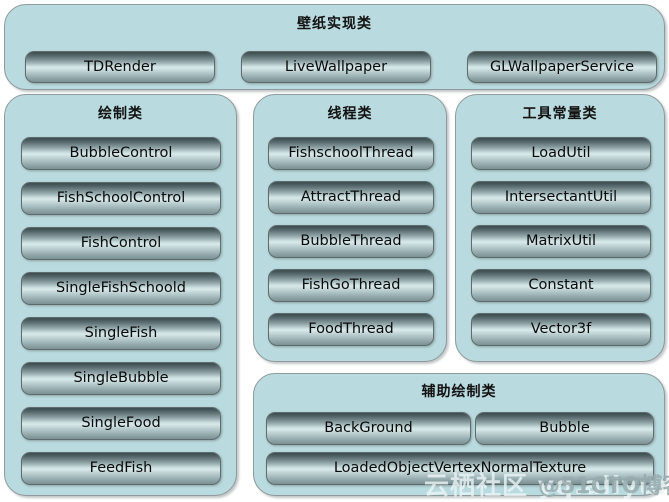 The width and height of the screenshot is (669, 502). I want to click on class-box-label: TDRender, so click(120, 66).